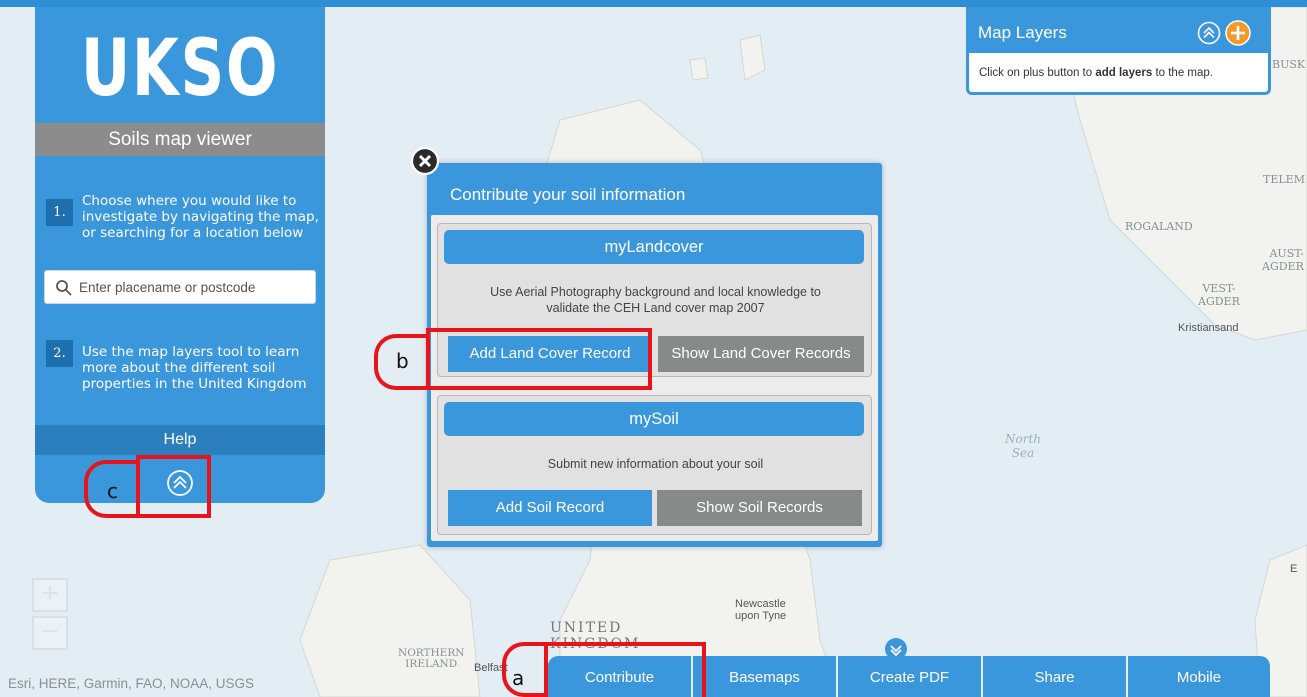 The height and width of the screenshot is (697, 1307). I want to click on add-soil-record-button: Add Soil Record, so click(550, 508).